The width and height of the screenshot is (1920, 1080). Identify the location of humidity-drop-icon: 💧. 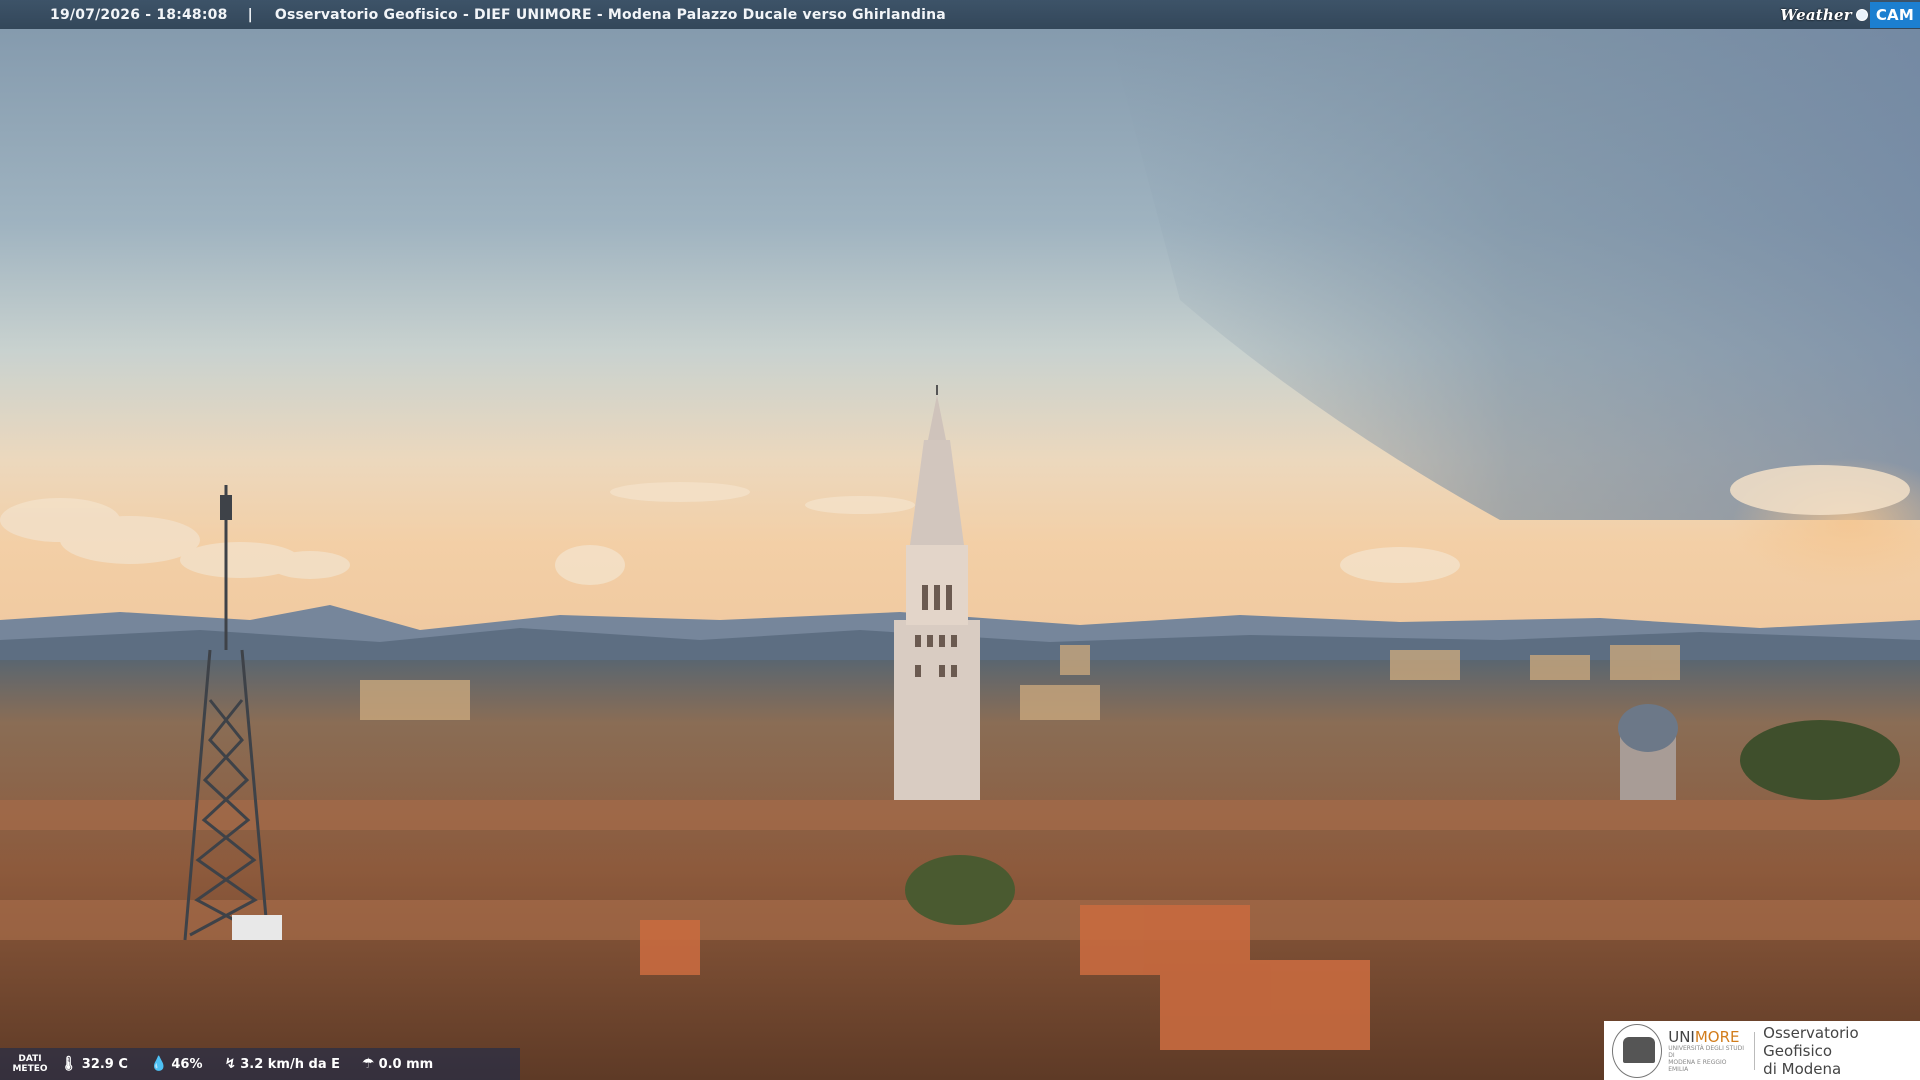
(158, 1064).